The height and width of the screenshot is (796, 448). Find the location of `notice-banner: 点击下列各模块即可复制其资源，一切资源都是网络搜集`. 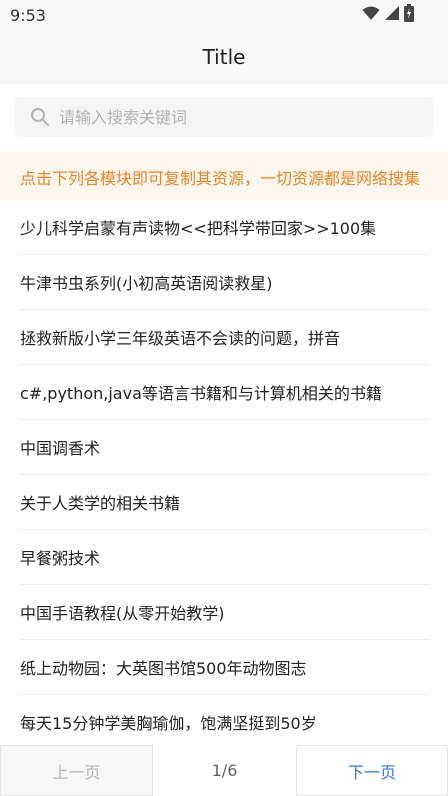

notice-banner: 点击下列各模块即可复制其资源，一切资源都是网络搜集 is located at coordinates (224, 176).